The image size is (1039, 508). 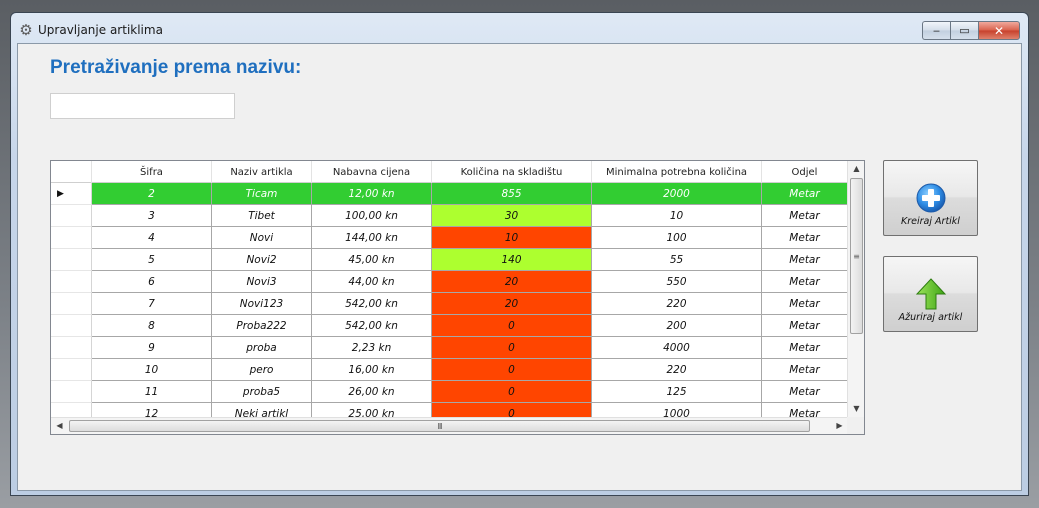 I want to click on cell-sifra: 3, so click(x=152, y=216).